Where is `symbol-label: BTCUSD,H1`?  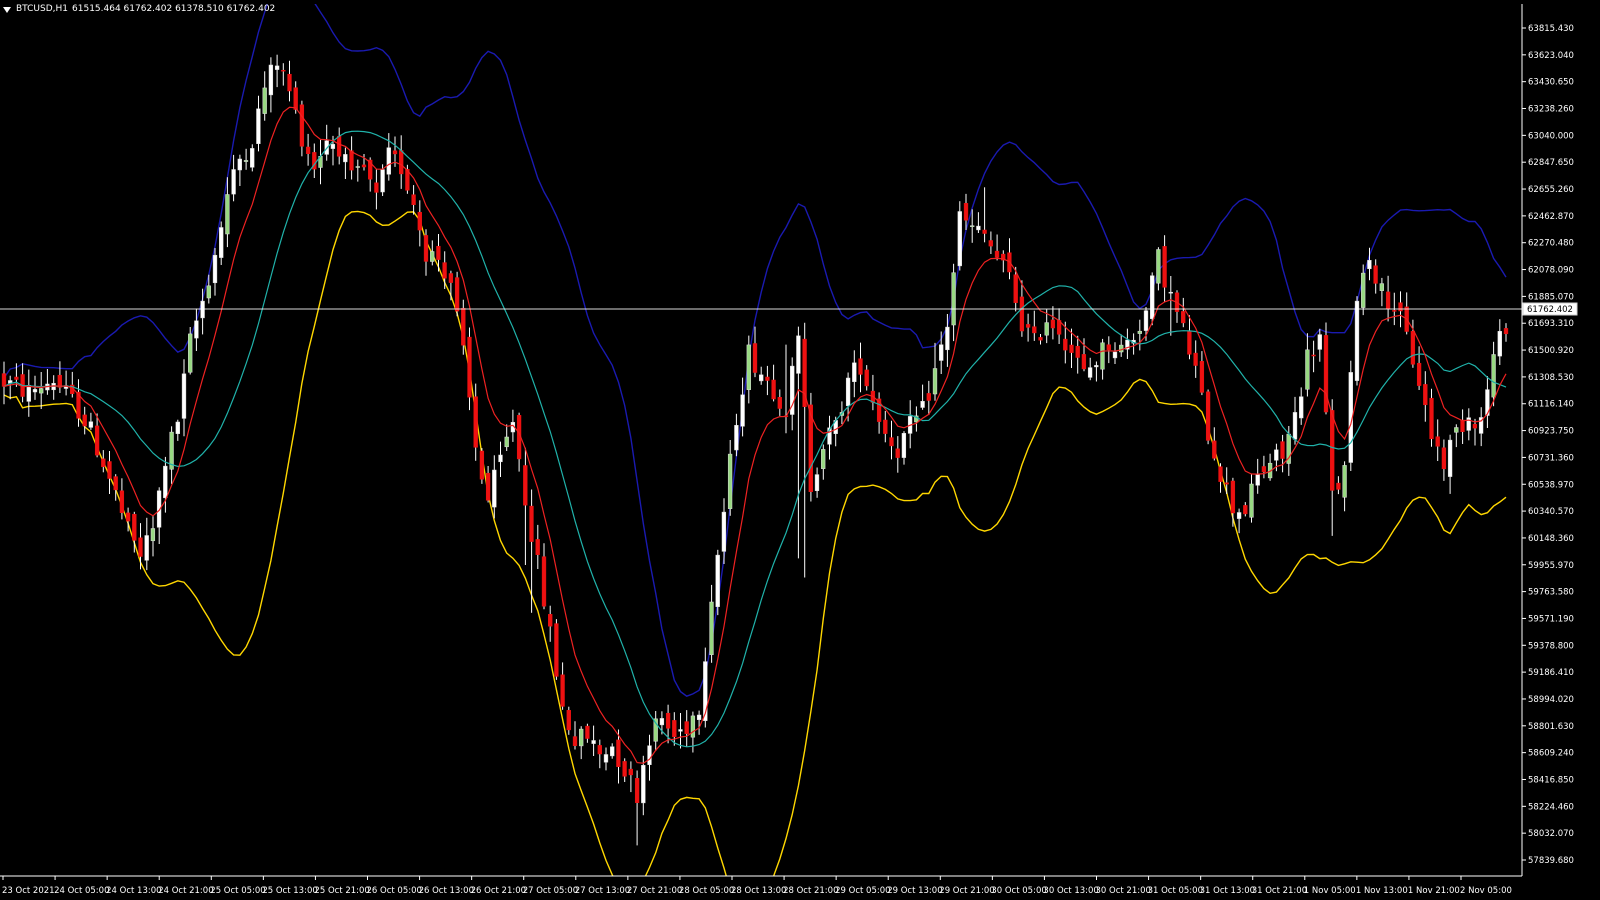 symbol-label: BTCUSD,H1 is located at coordinates (42, 9).